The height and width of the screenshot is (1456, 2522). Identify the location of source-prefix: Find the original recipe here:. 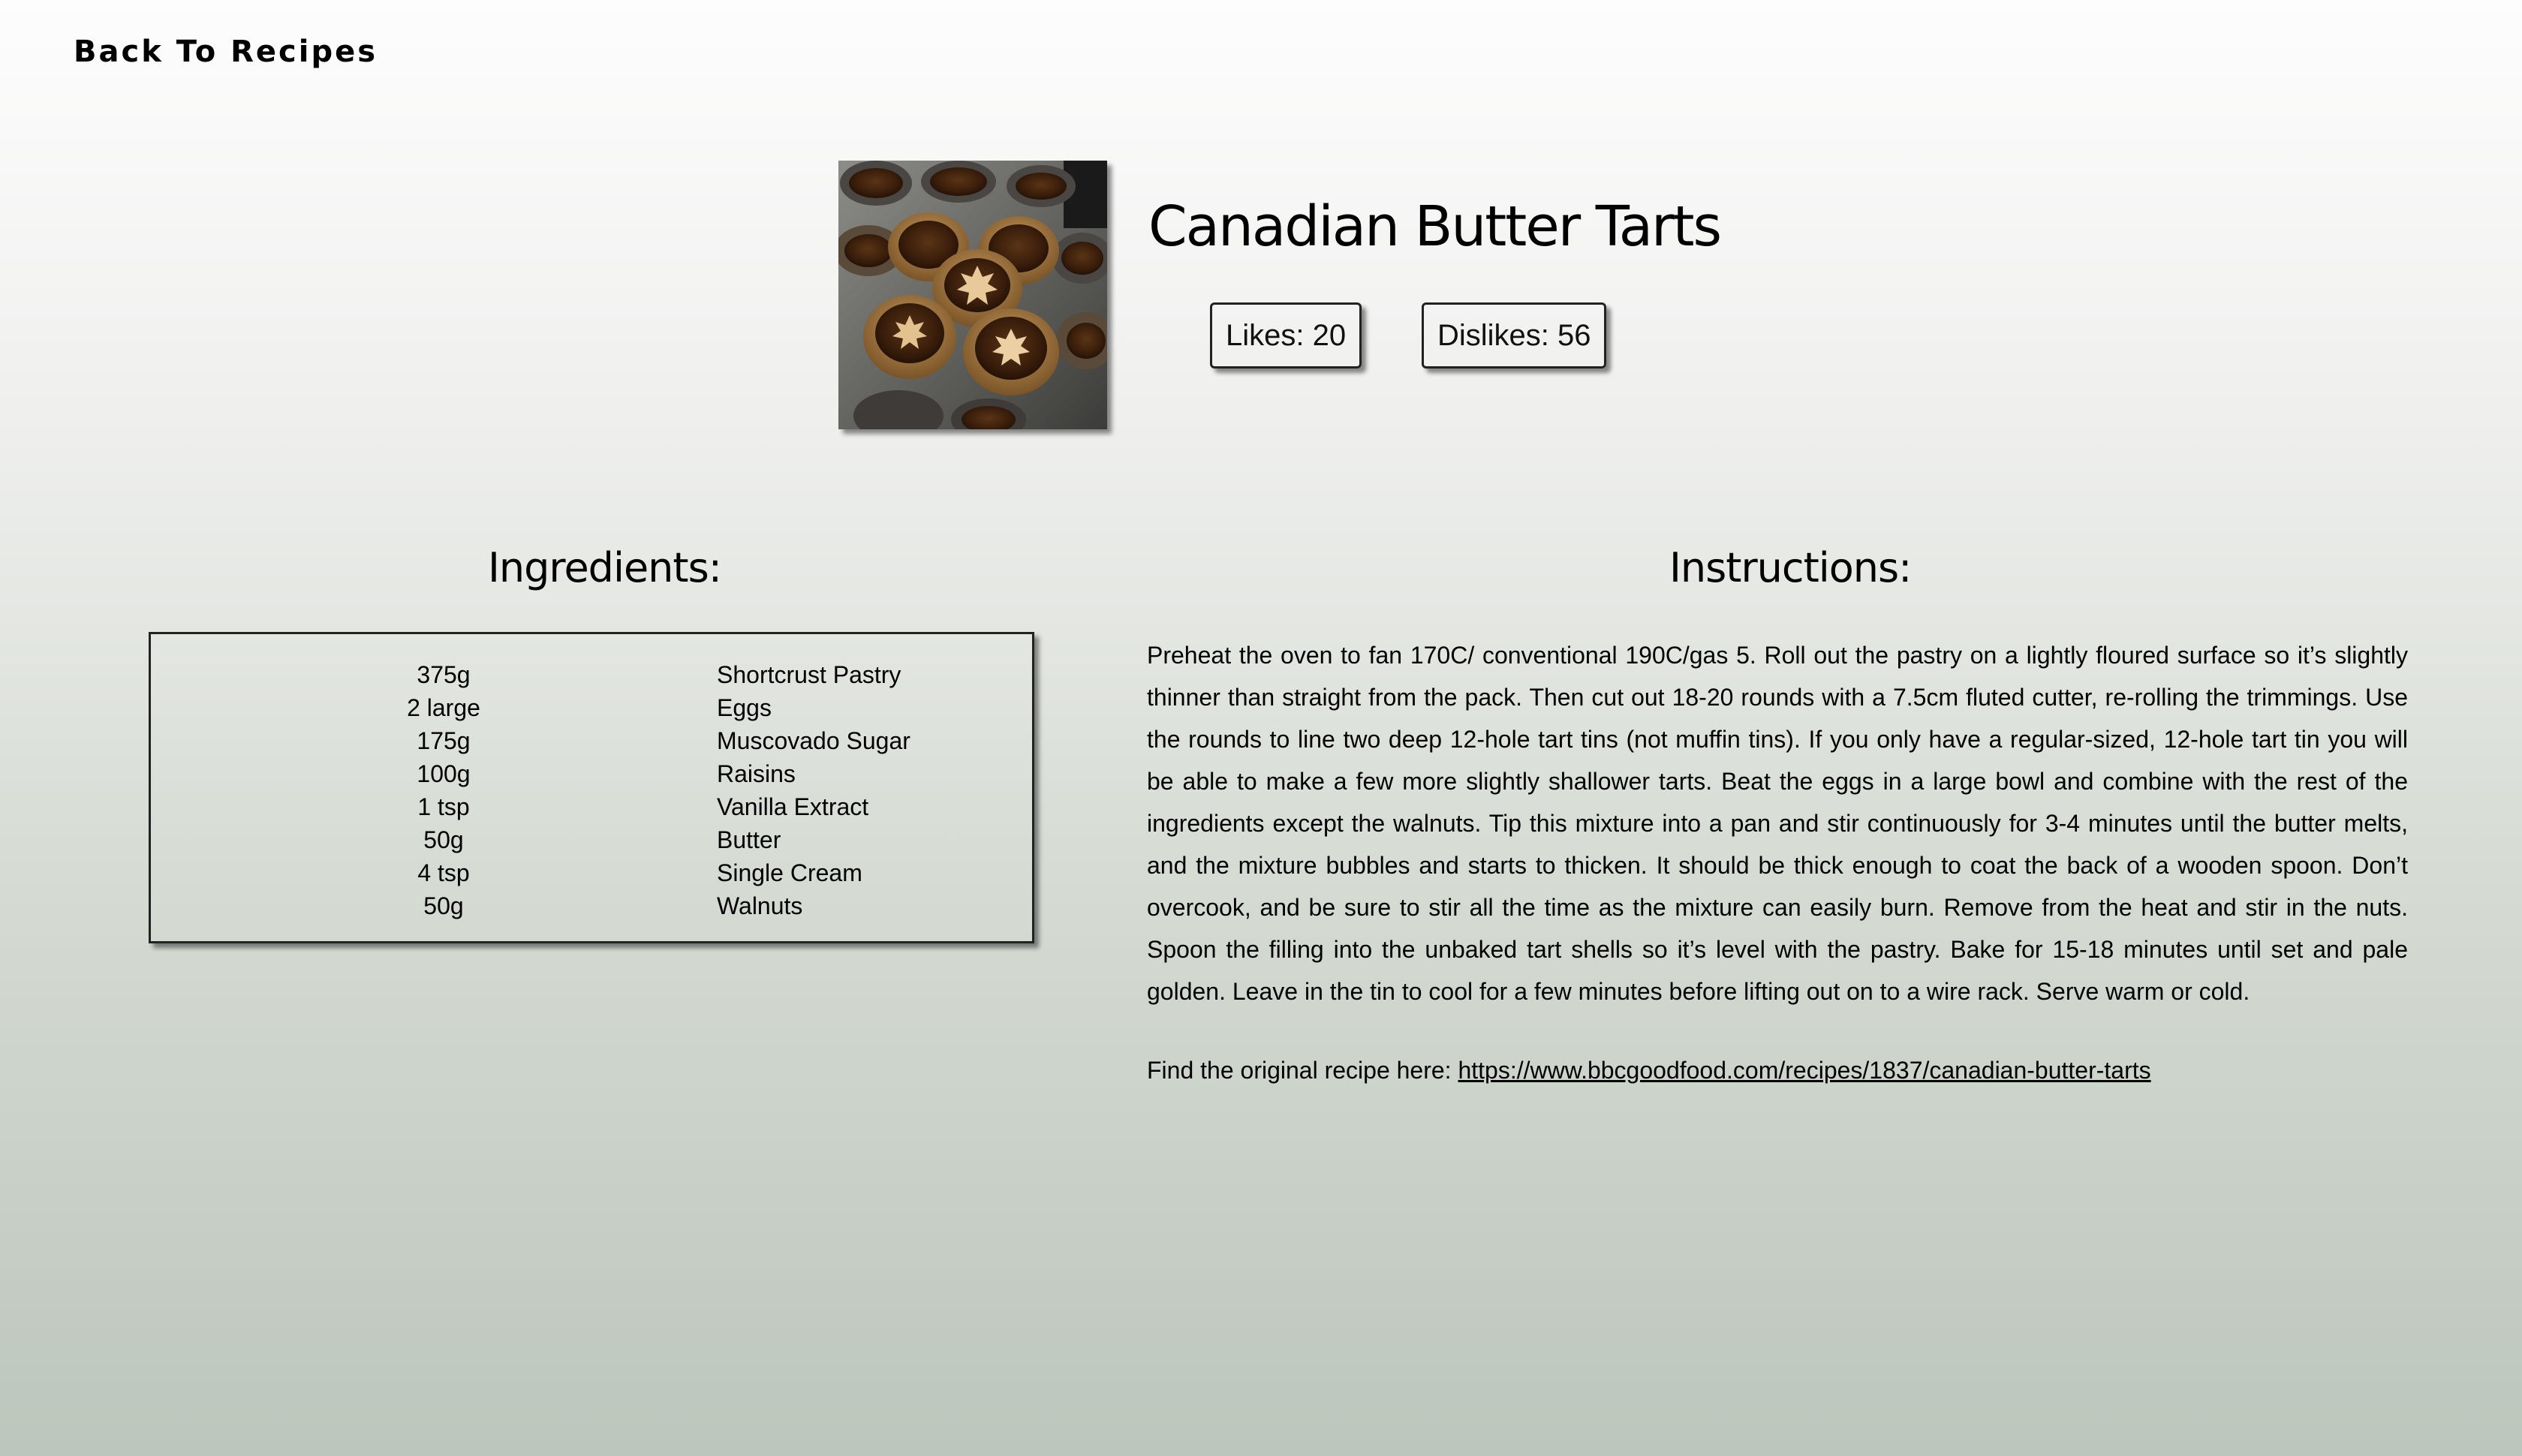
(1302, 1070).